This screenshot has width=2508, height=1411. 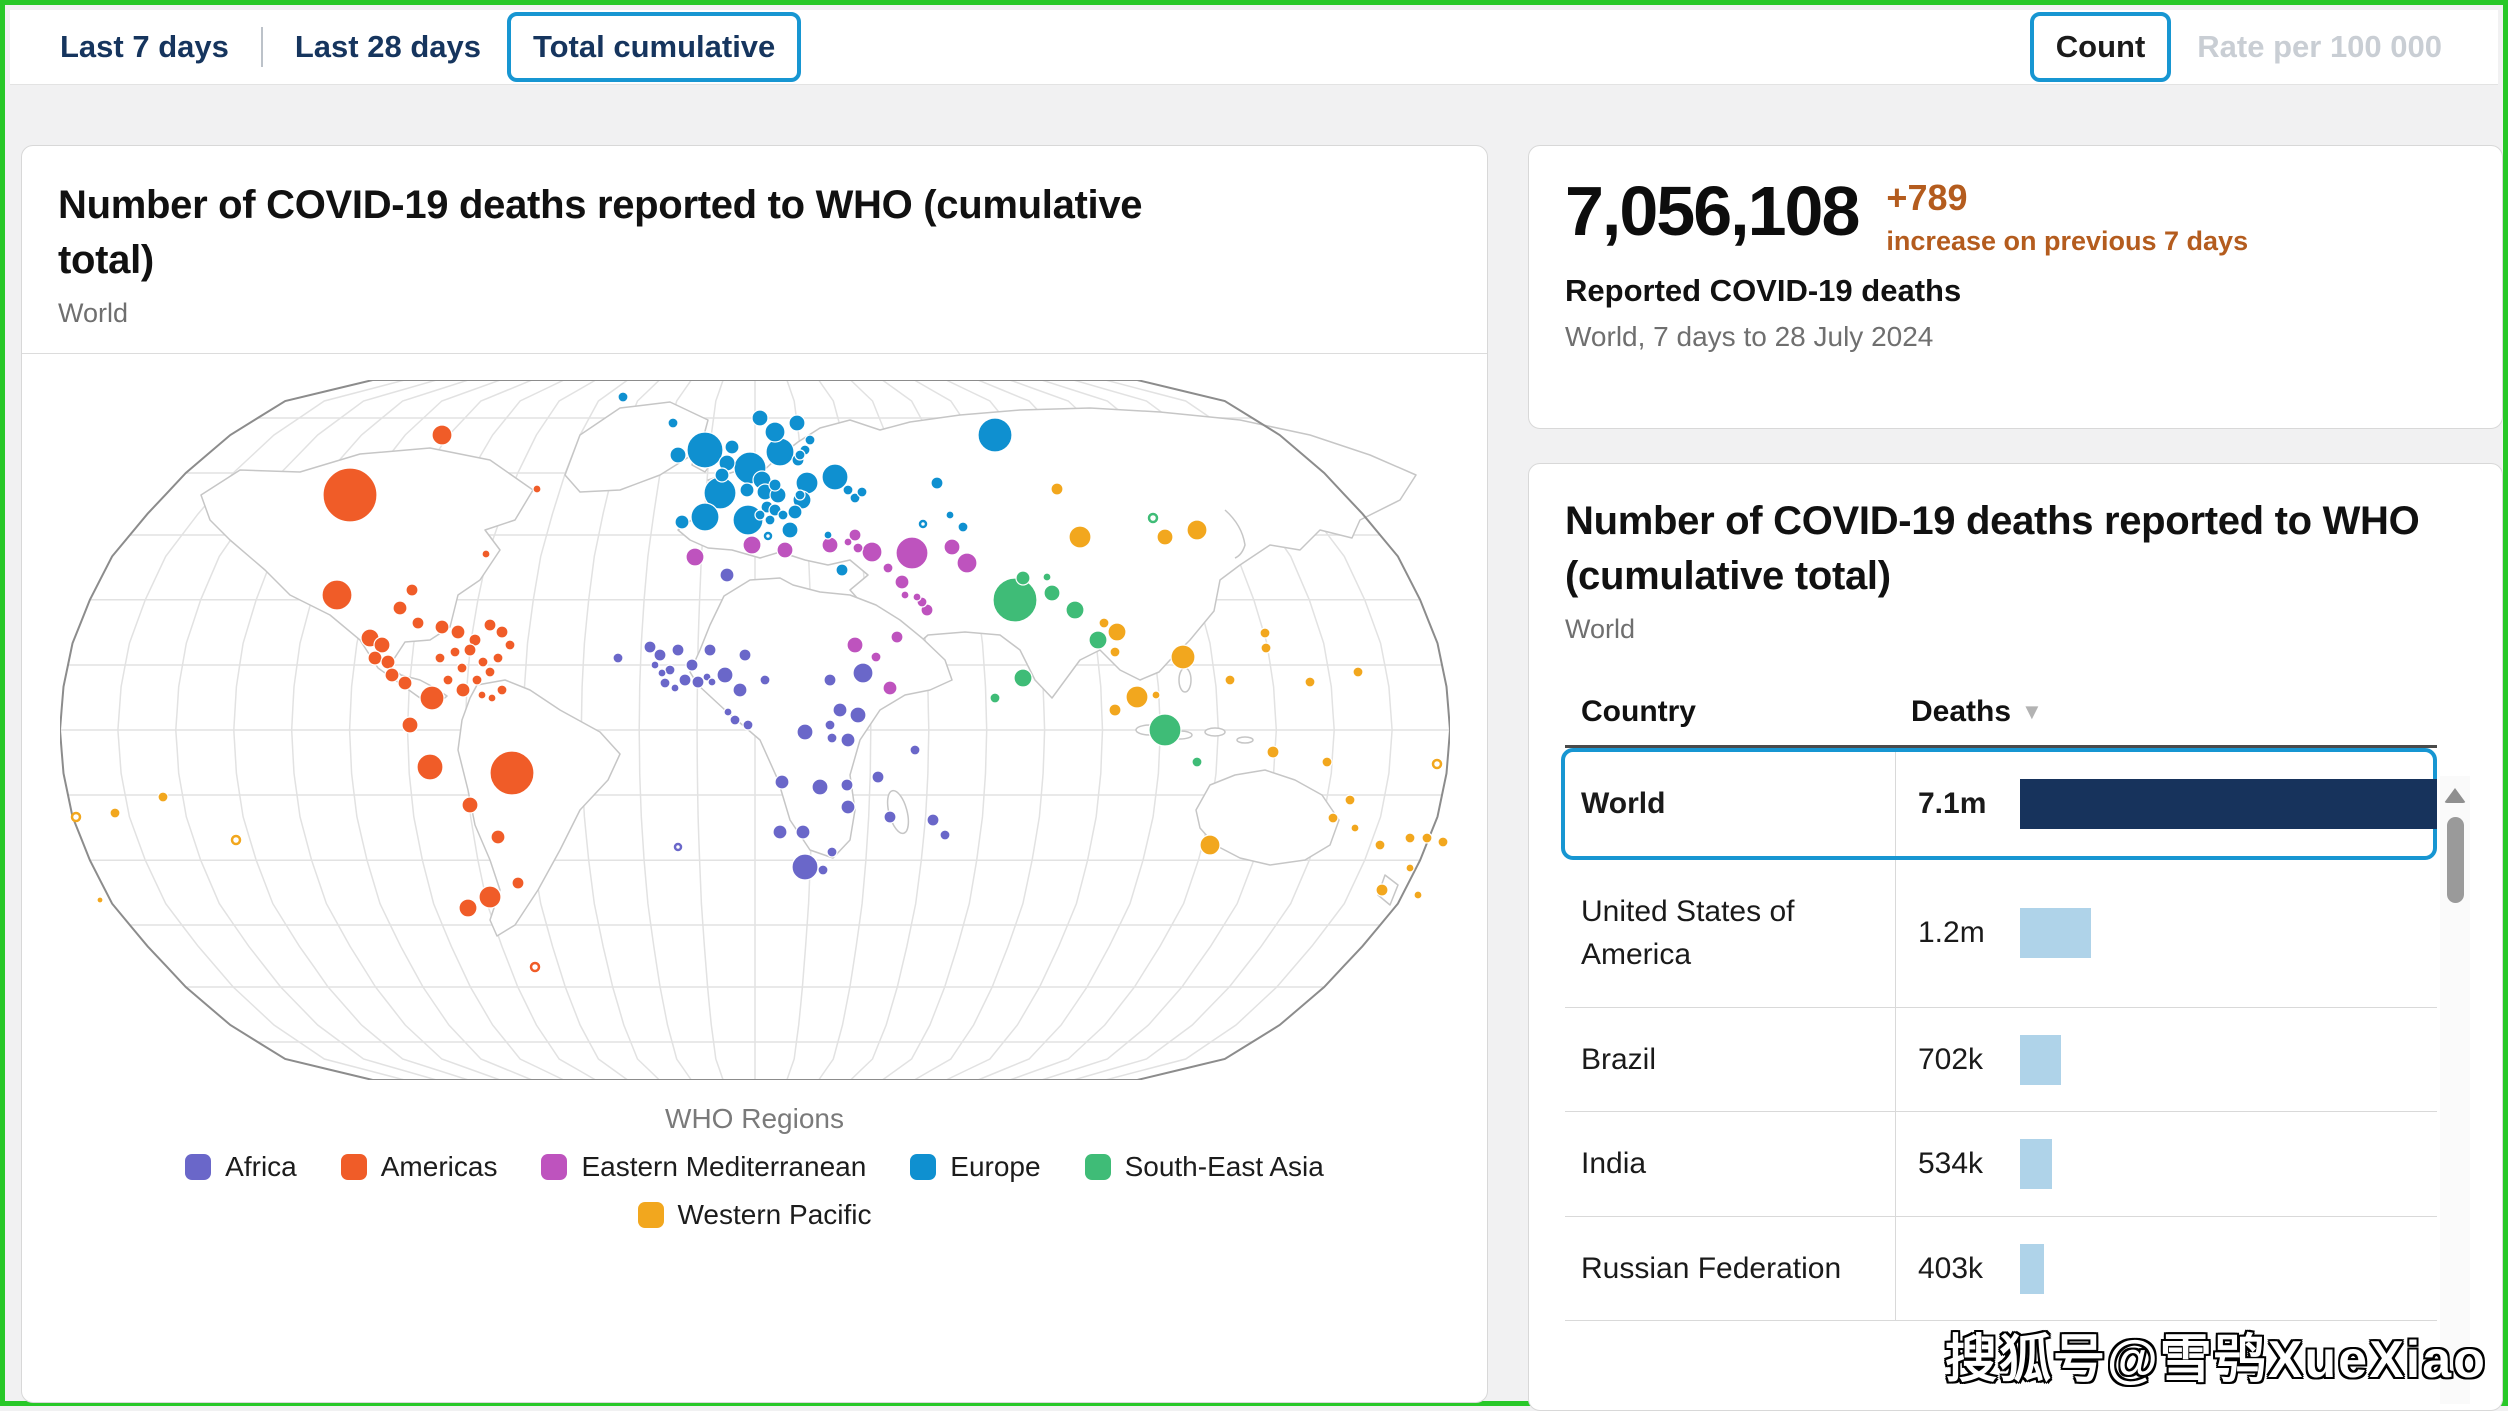 What do you see at coordinates (2001, 1269) in the screenshot?
I see `table-row-russian-federation: Russian Federation 403k` at bounding box center [2001, 1269].